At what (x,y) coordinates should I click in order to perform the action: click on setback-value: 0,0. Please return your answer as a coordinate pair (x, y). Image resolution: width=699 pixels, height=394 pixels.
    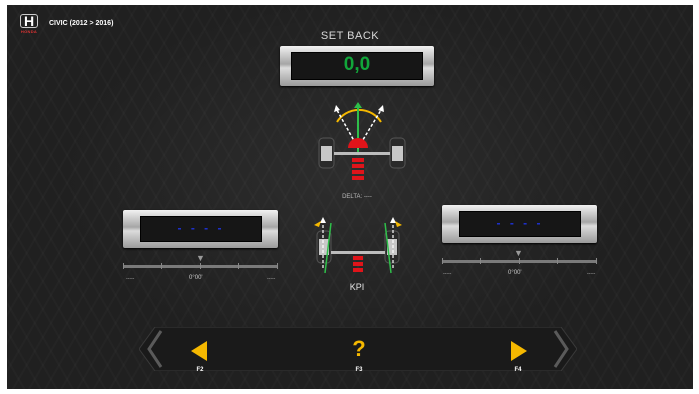
    Looking at the image, I should click on (357, 64).